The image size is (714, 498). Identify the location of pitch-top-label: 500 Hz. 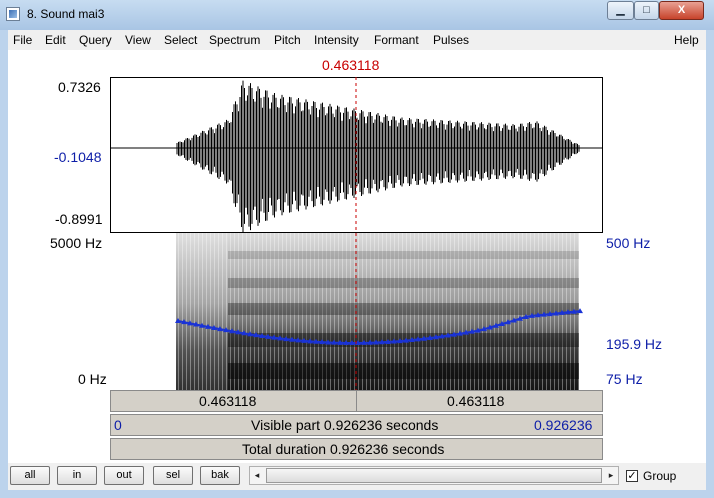
(628, 243).